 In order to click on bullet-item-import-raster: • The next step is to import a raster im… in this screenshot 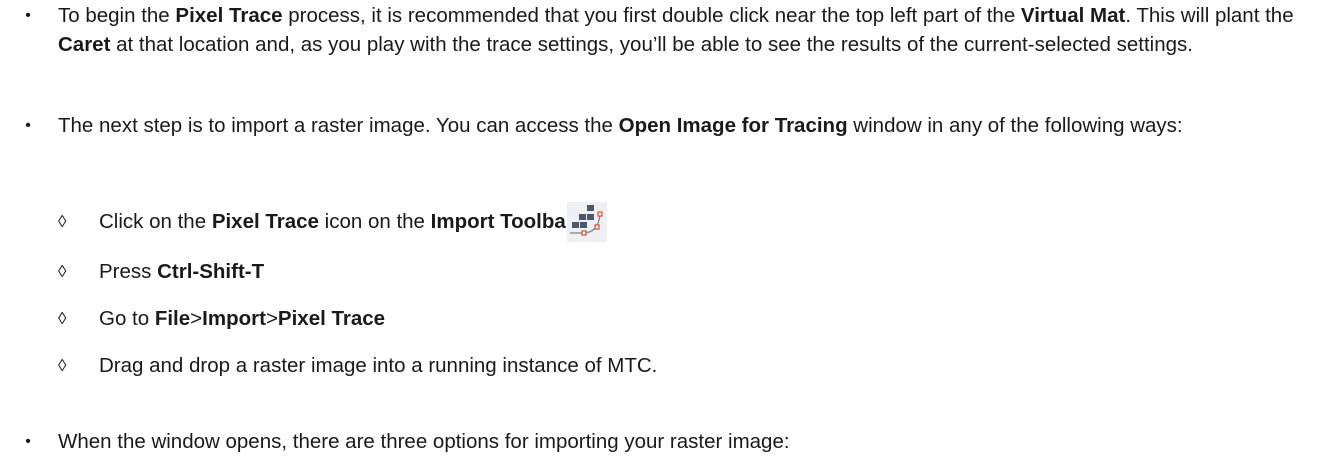, I will do `click(658, 141)`.